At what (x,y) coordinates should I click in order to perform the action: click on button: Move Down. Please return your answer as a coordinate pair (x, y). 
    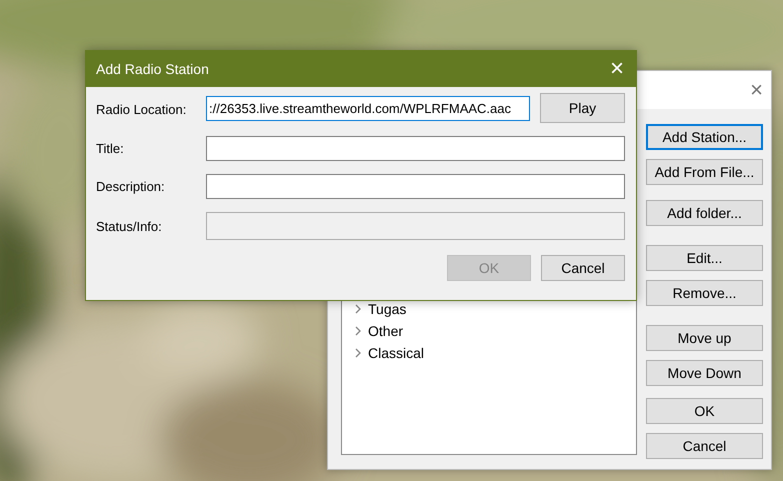
    Looking at the image, I should click on (704, 373).